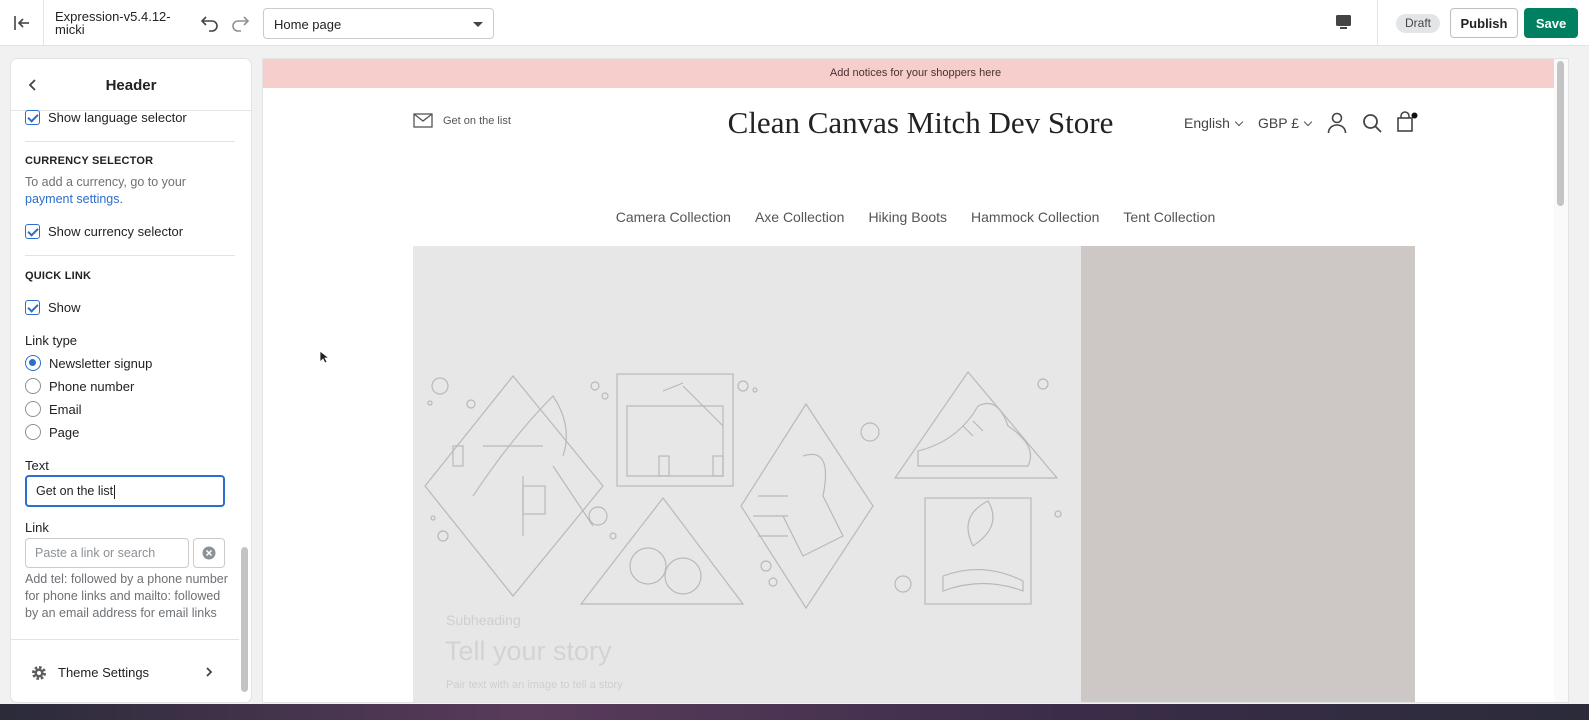 This screenshot has height=720, width=1589. What do you see at coordinates (92, 386) in the screenshot?
I see `radio-label: Phone number` at bounding box center [92, 386].